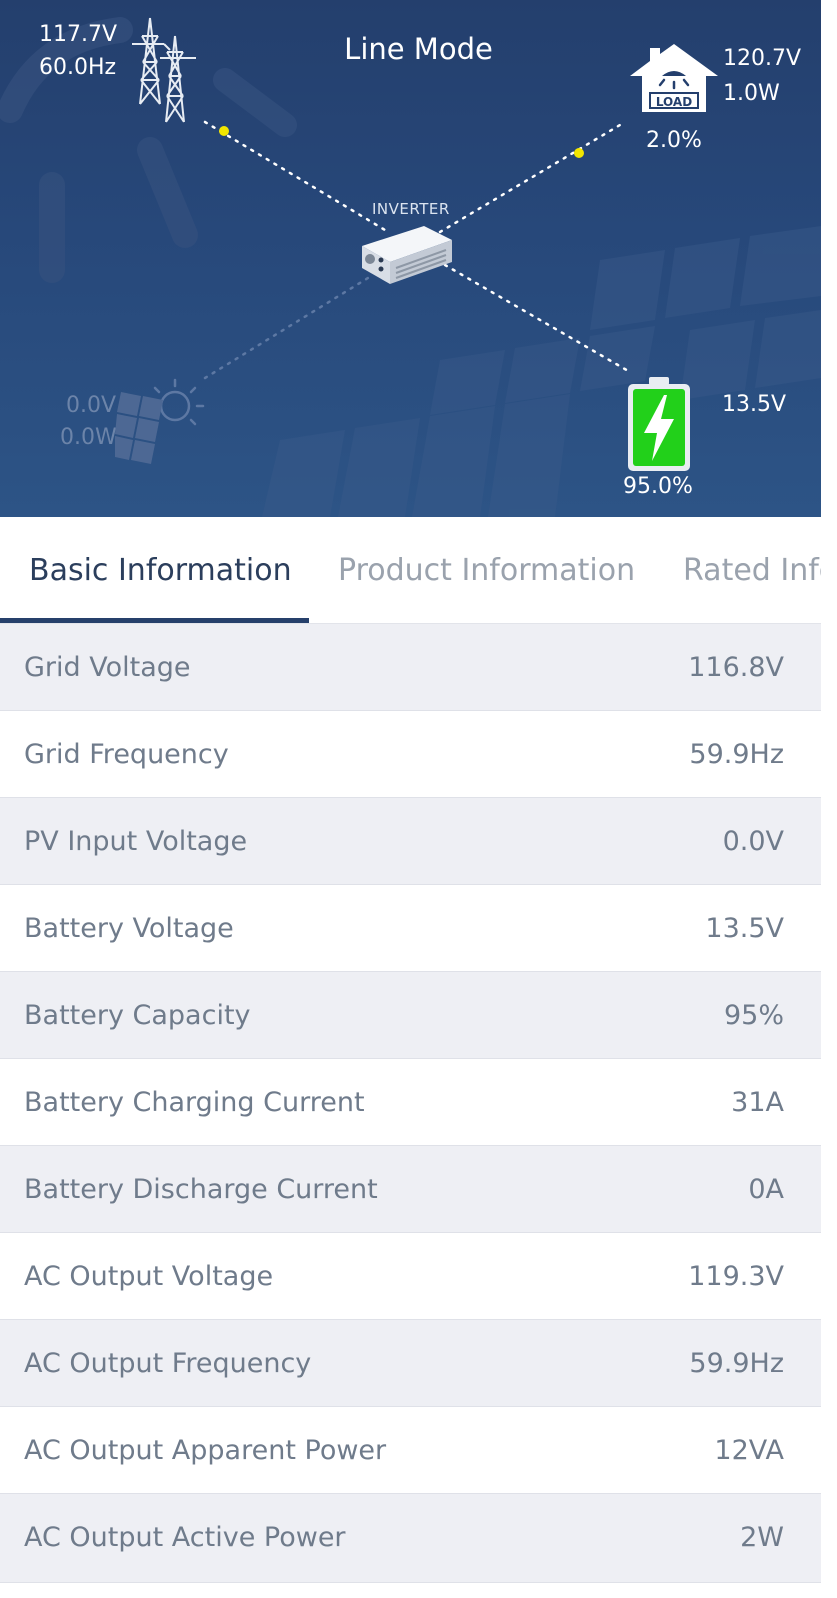 Image resolution: width=837 pixels, height=1598 pixels. I want to click on list-item: AC Output Active Power 2W, so click(410, 1538).